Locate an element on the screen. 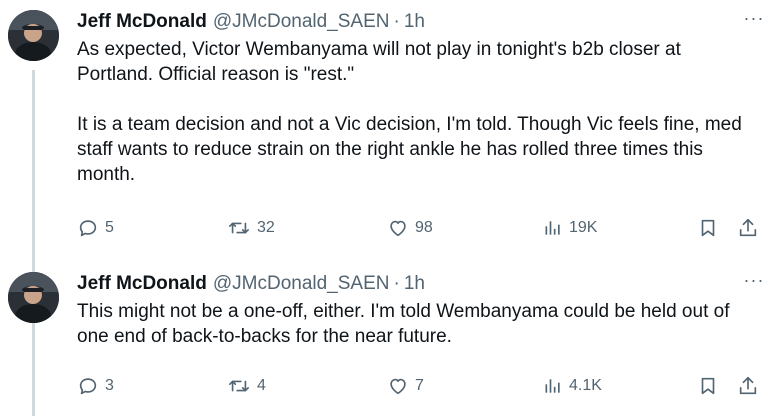 The width and height of the screenshot is (772, 416). views-button: 4.1K is located at coordinates (572, 386).